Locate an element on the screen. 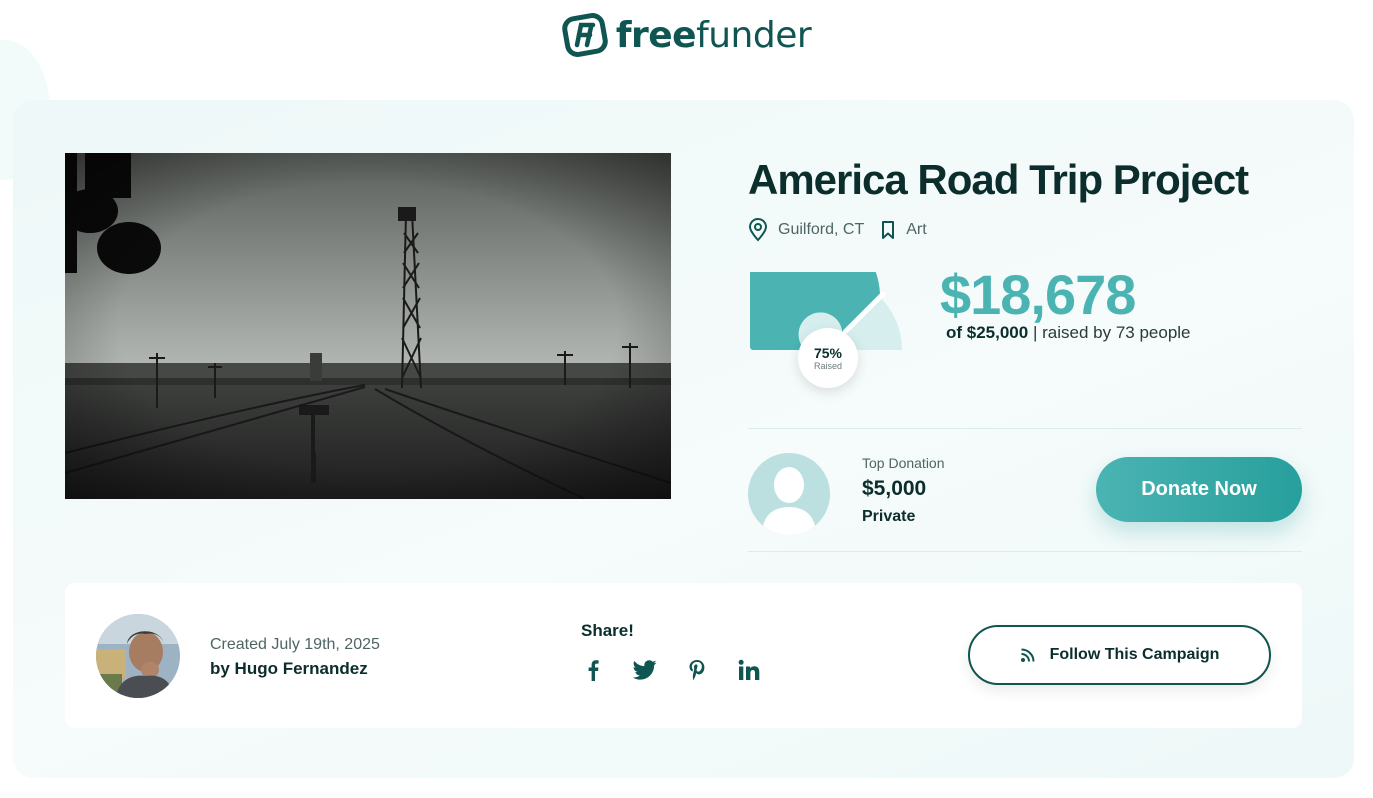 This screenshot has height=798, width=1373. progress-badge: 75% Raised is located at coordinates (828, 358).